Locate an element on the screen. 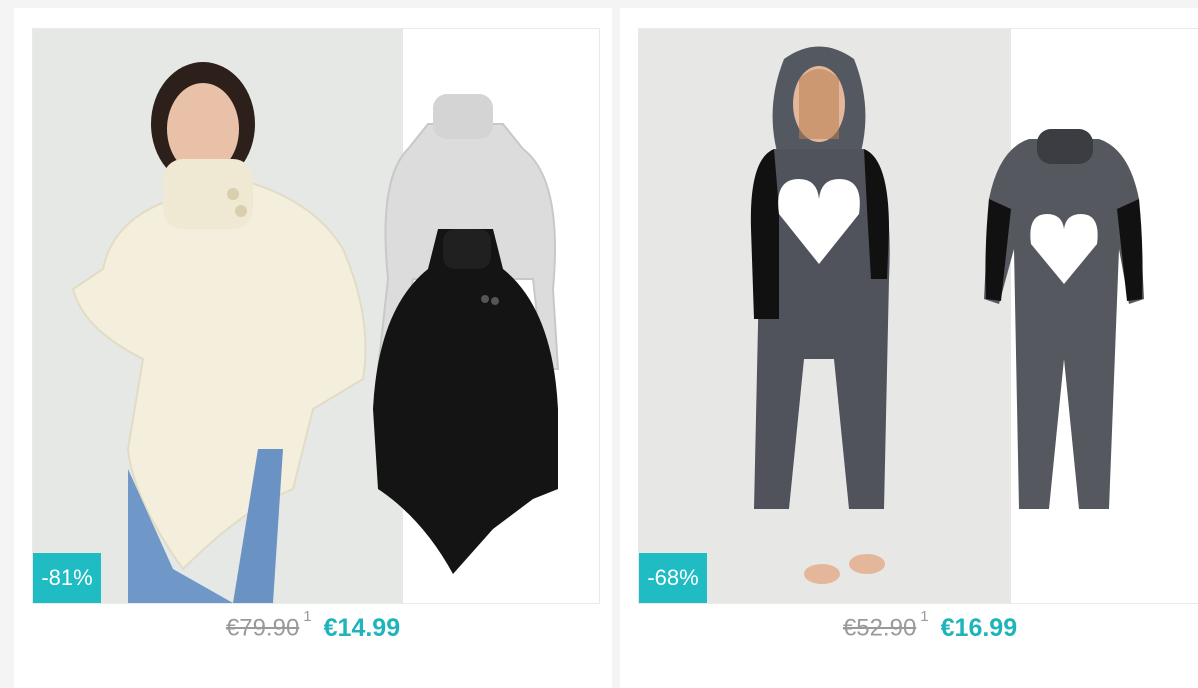  price-row: €52.90 1 €16.99 is located at coordinates (909, 625).